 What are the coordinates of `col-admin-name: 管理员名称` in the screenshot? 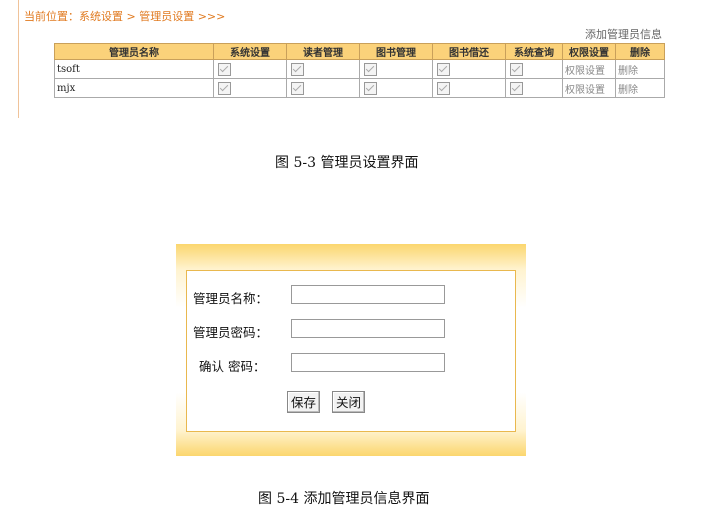 It's located at (134, 51).